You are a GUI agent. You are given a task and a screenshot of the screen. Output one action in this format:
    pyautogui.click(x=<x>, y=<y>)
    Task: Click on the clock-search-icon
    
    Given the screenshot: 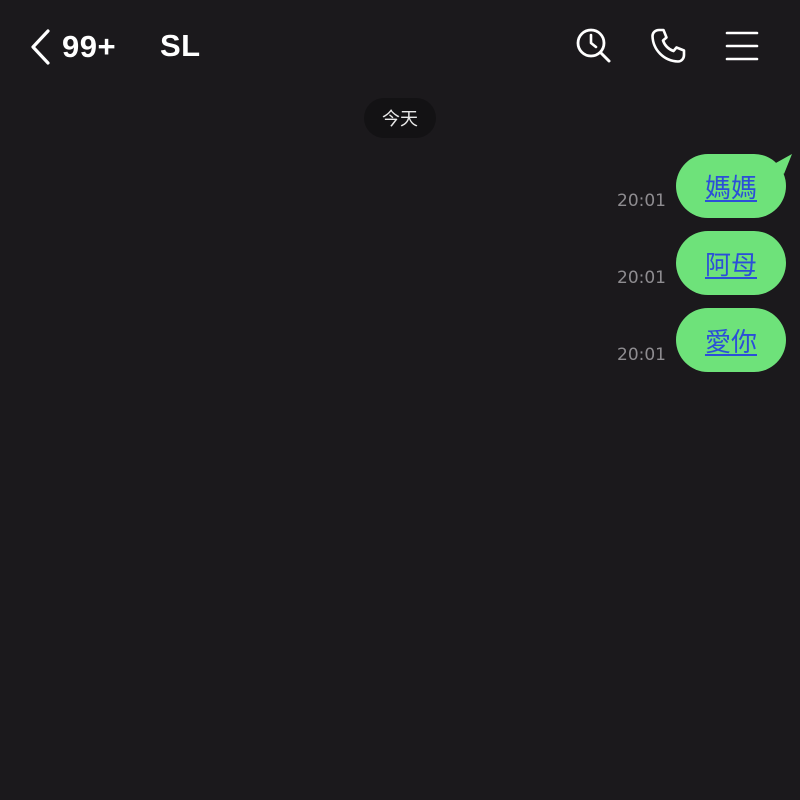 What is the action you would take?
    pyautogui.click(x=594, y=46)
    